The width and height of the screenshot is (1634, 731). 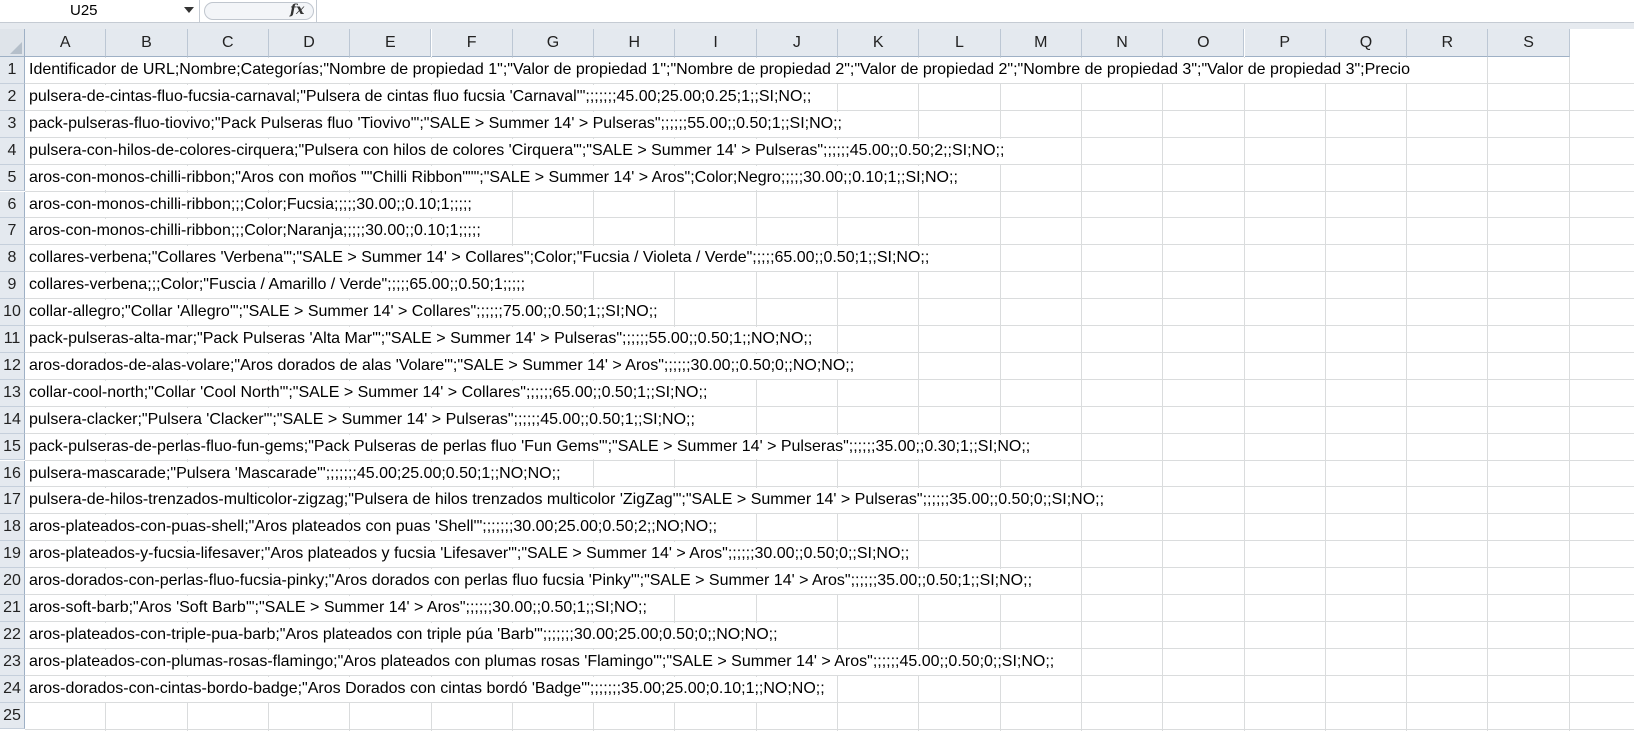 I want to click on name-box: U25, so click(x=100, y=11).